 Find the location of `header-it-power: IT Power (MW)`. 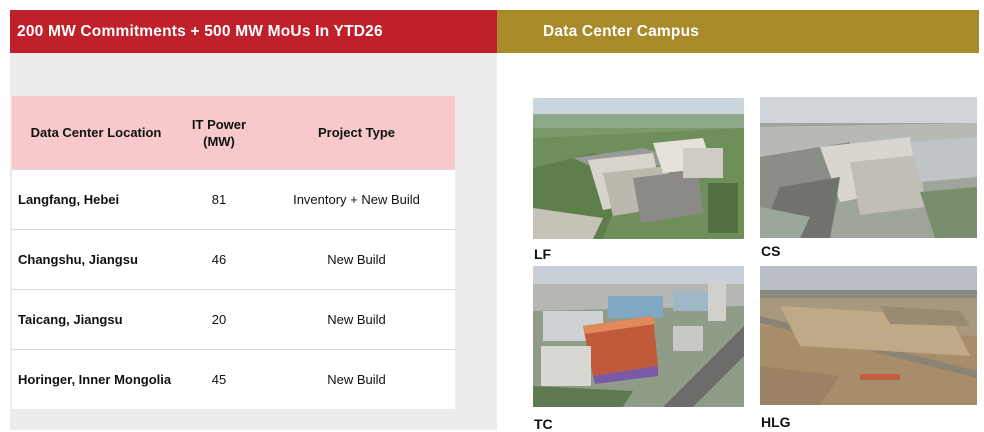

header-it-power: IT Power (MW) is located at coordinates (219, 133).